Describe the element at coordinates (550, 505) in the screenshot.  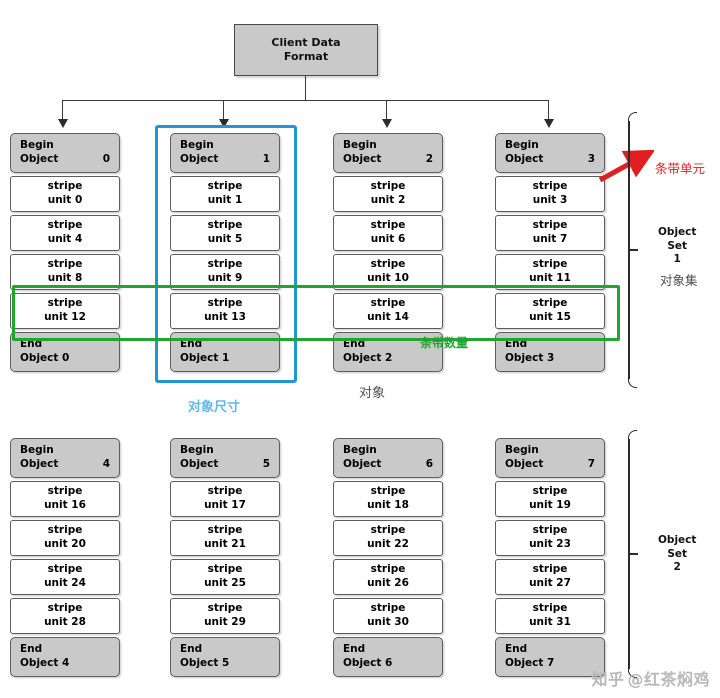
I see `stripe-unit-line2: unit 19` at that location.